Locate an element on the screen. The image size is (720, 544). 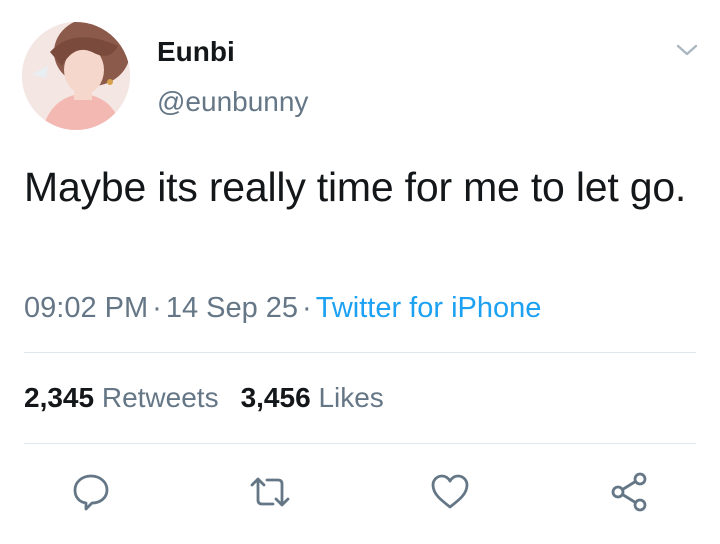
share-icon is located at coordinates (629, 492).